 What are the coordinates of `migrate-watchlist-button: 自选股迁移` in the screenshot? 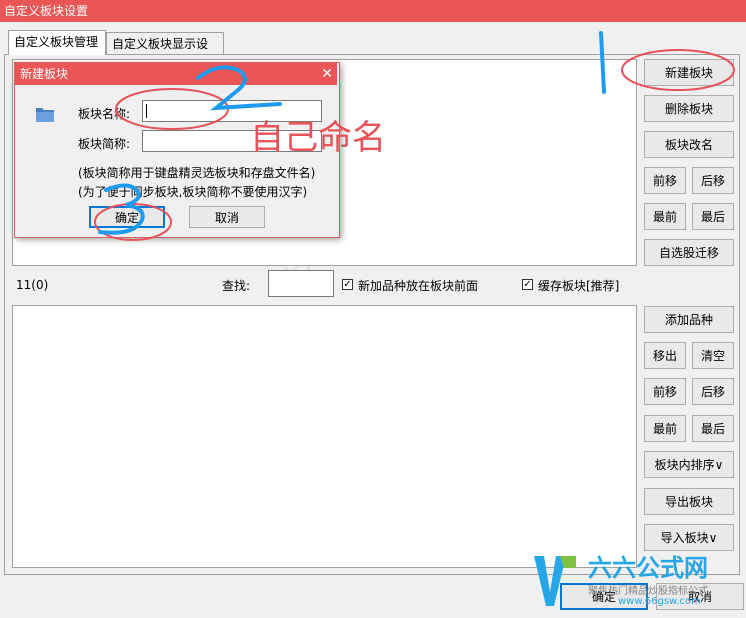 It's located at (689, 252).